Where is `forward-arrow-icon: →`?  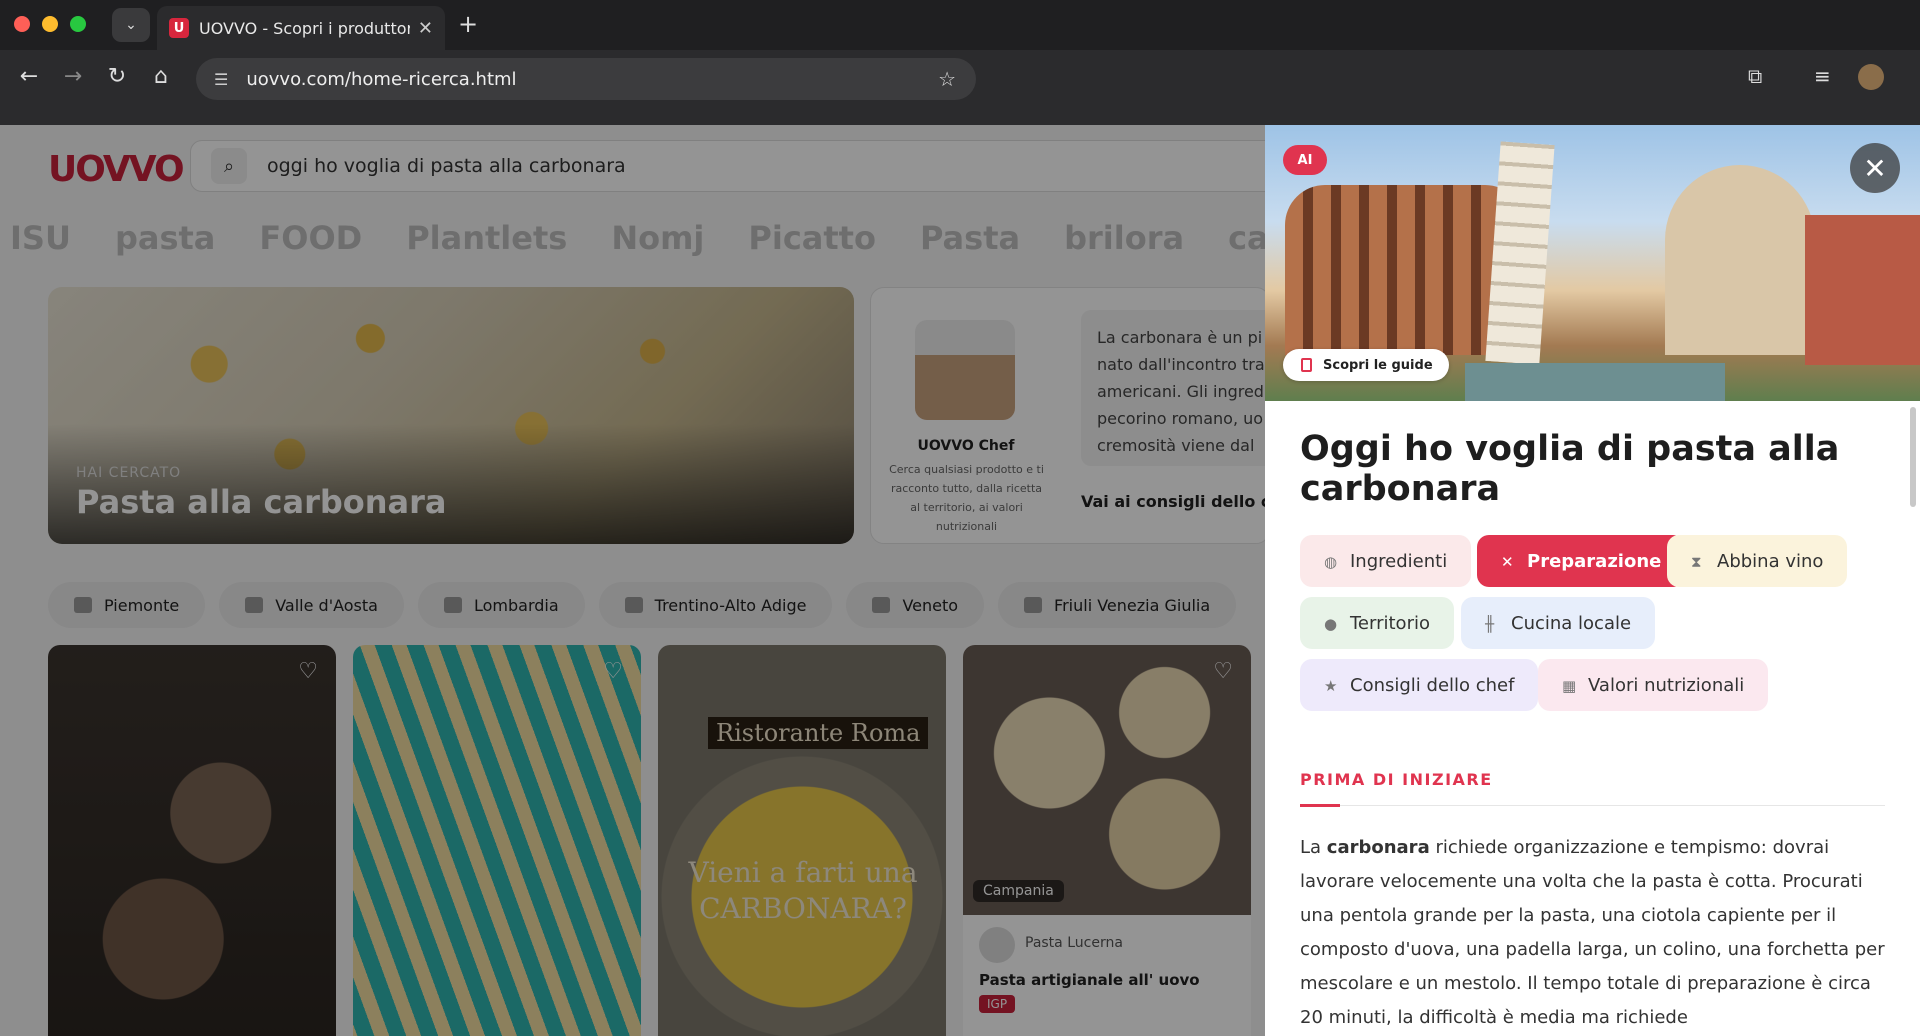
forward-arrow-icon: → is located at coordinates (73, 76).